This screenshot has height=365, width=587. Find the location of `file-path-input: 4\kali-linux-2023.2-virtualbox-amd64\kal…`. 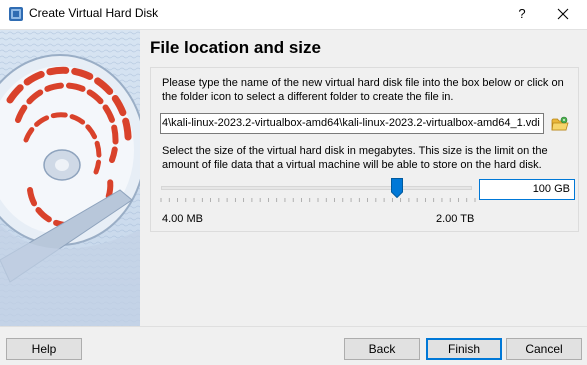

file-path-input: 4\kali-linux-2023.2-virtualbox-amd64\kal… is located at coordinates (352, 123).